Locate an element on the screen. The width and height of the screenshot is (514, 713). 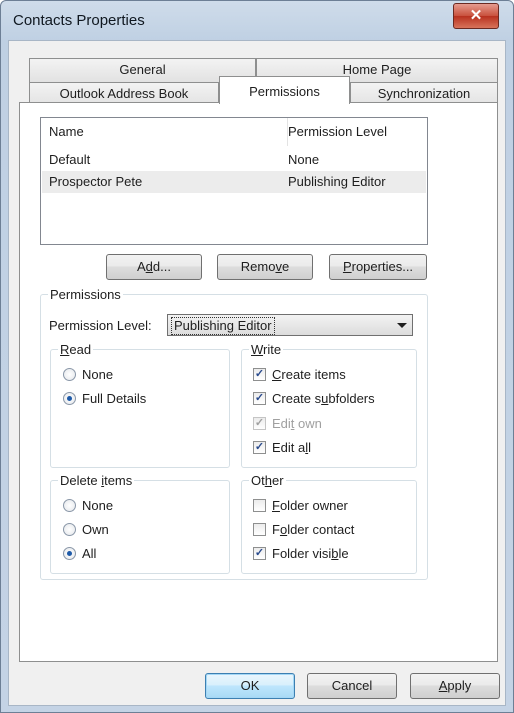
list-row-default: Default None is located at coordinates (234, 160).